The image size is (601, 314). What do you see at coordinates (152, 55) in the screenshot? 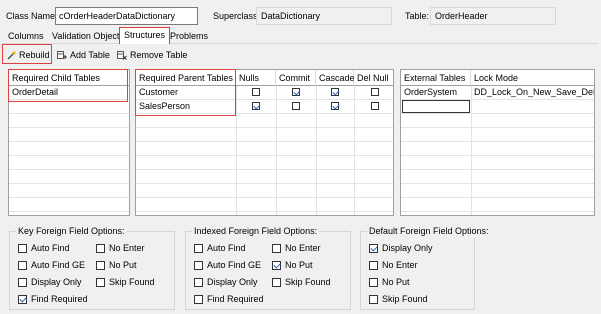
I see `remove-table-button: Remove Table` at bounding box center [152, 55].